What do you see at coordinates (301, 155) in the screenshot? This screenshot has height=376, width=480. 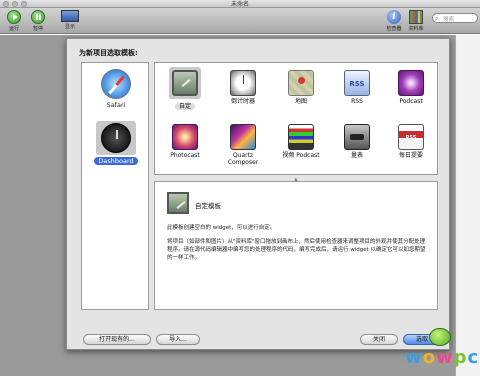 I see `template-video-podcast-label: 视频 Podcast` at bounding box center [301, 155].